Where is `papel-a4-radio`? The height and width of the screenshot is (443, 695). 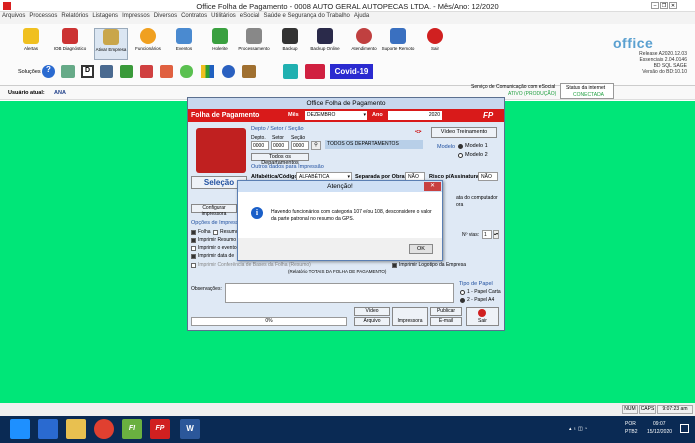
papel-a4-radio is located at coordinates (462, 300).